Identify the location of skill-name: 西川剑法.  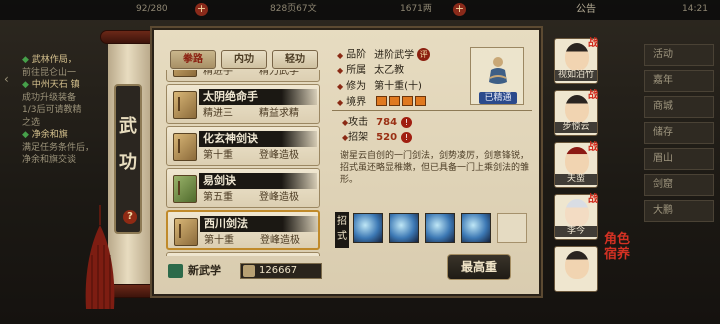
(226, 223).